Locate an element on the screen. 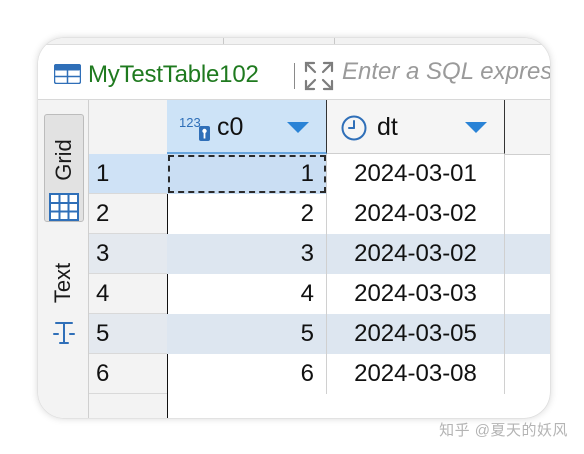  tab-text-label: Text is located at coordinates (62, 283).